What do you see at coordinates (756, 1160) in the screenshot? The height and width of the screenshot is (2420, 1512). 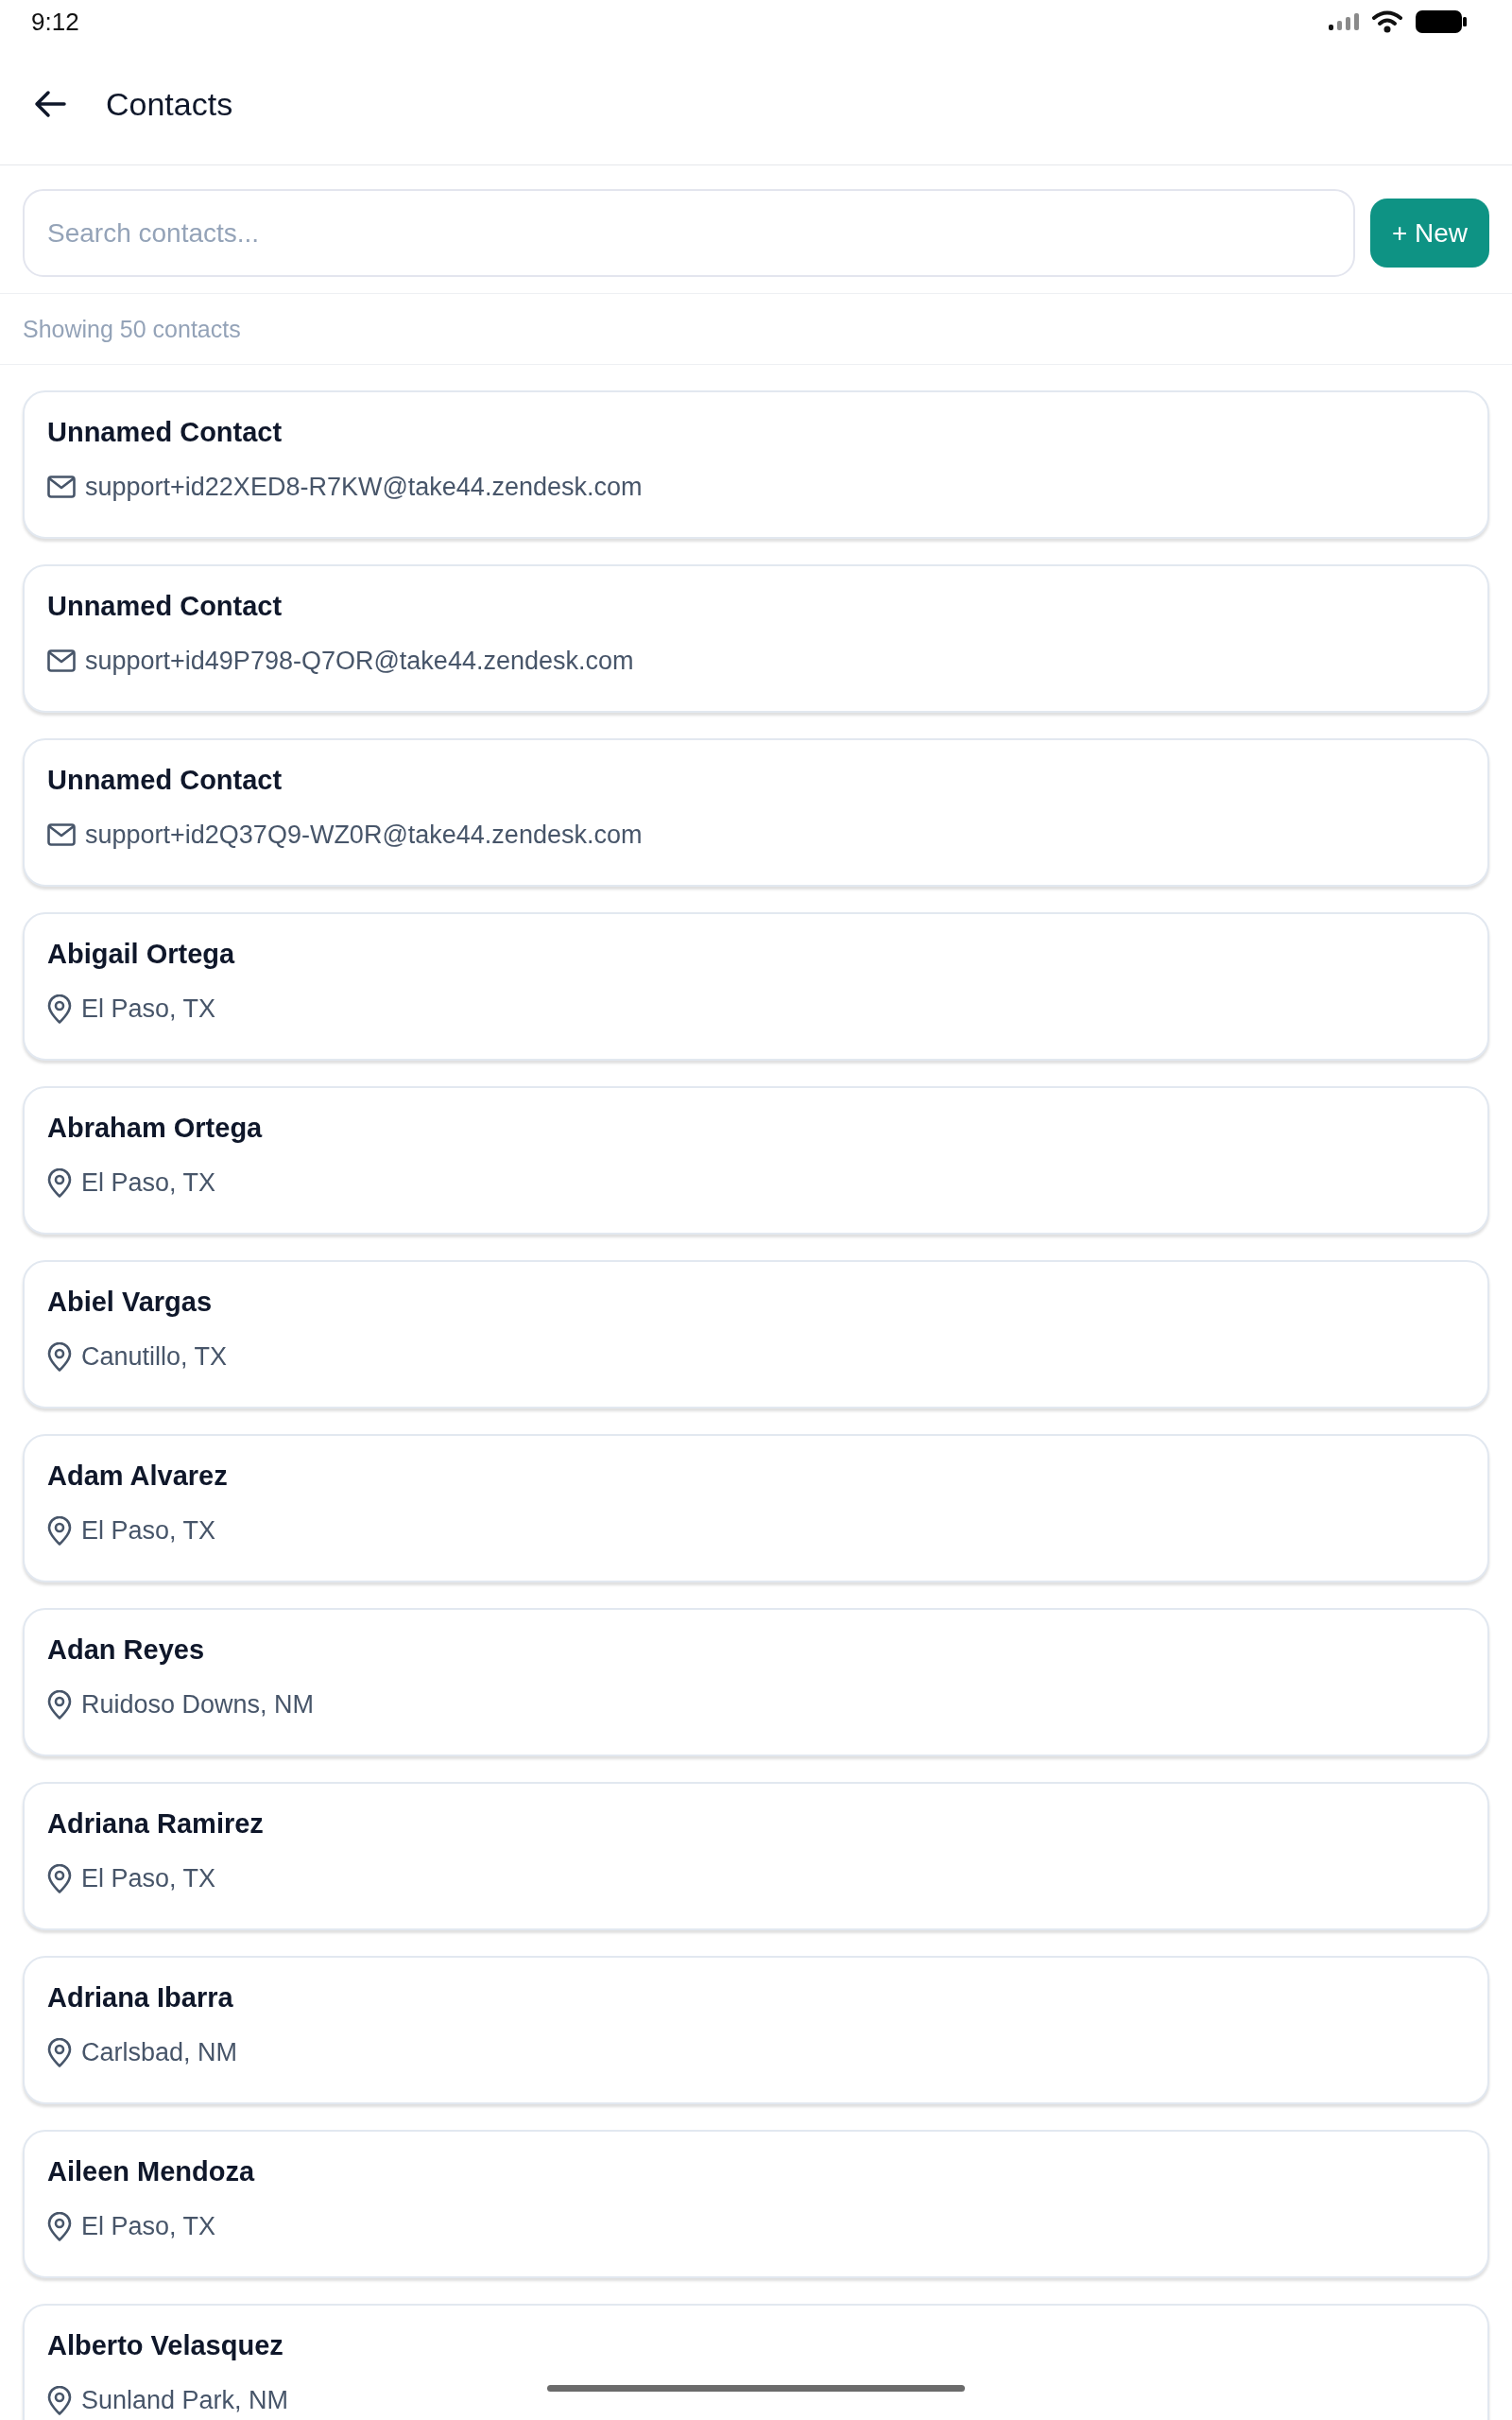 I see `contact-card: Abraham Ortega El Paso, TX` at bounding box center [756, 1160].